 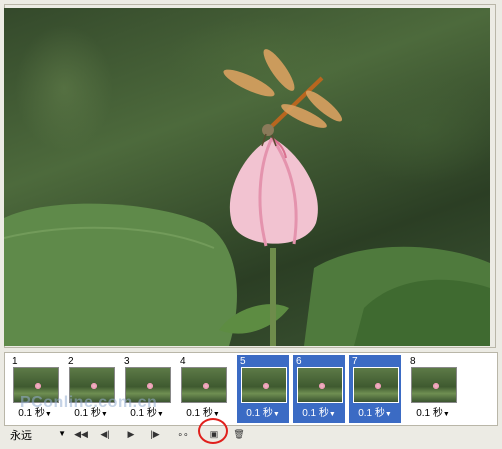 What do you see at coordinates (213, 431) in the screenshot?
I see `highlight-circle` at bounding box center [213, 431].